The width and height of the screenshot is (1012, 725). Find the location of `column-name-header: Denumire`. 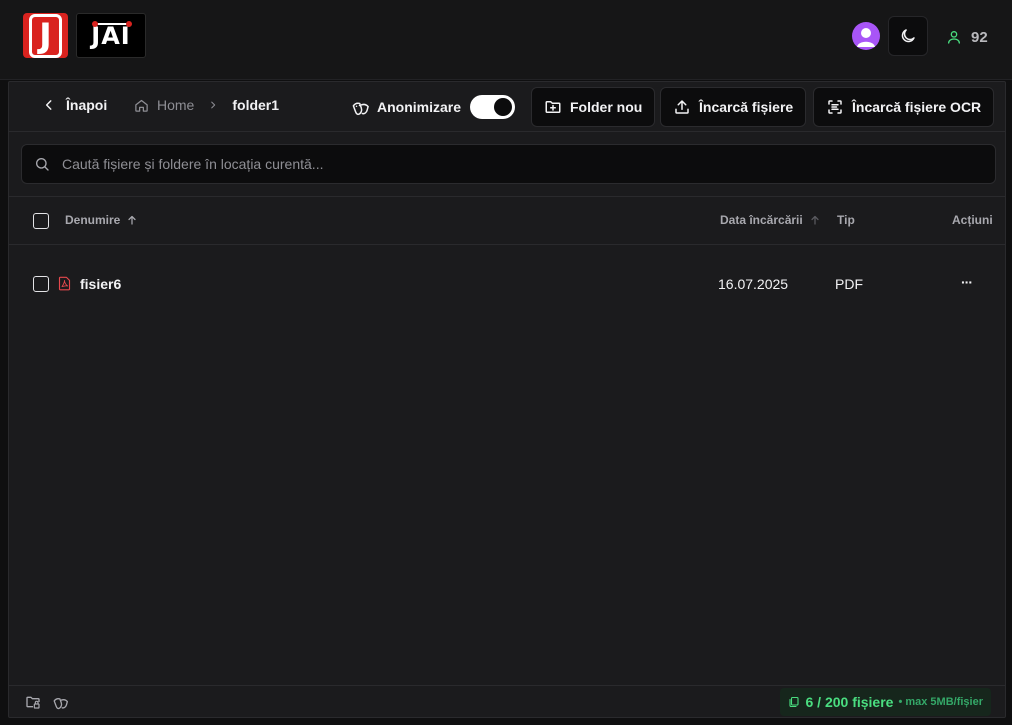

column-name-header: Denumire is located at coordinates (101, 220).